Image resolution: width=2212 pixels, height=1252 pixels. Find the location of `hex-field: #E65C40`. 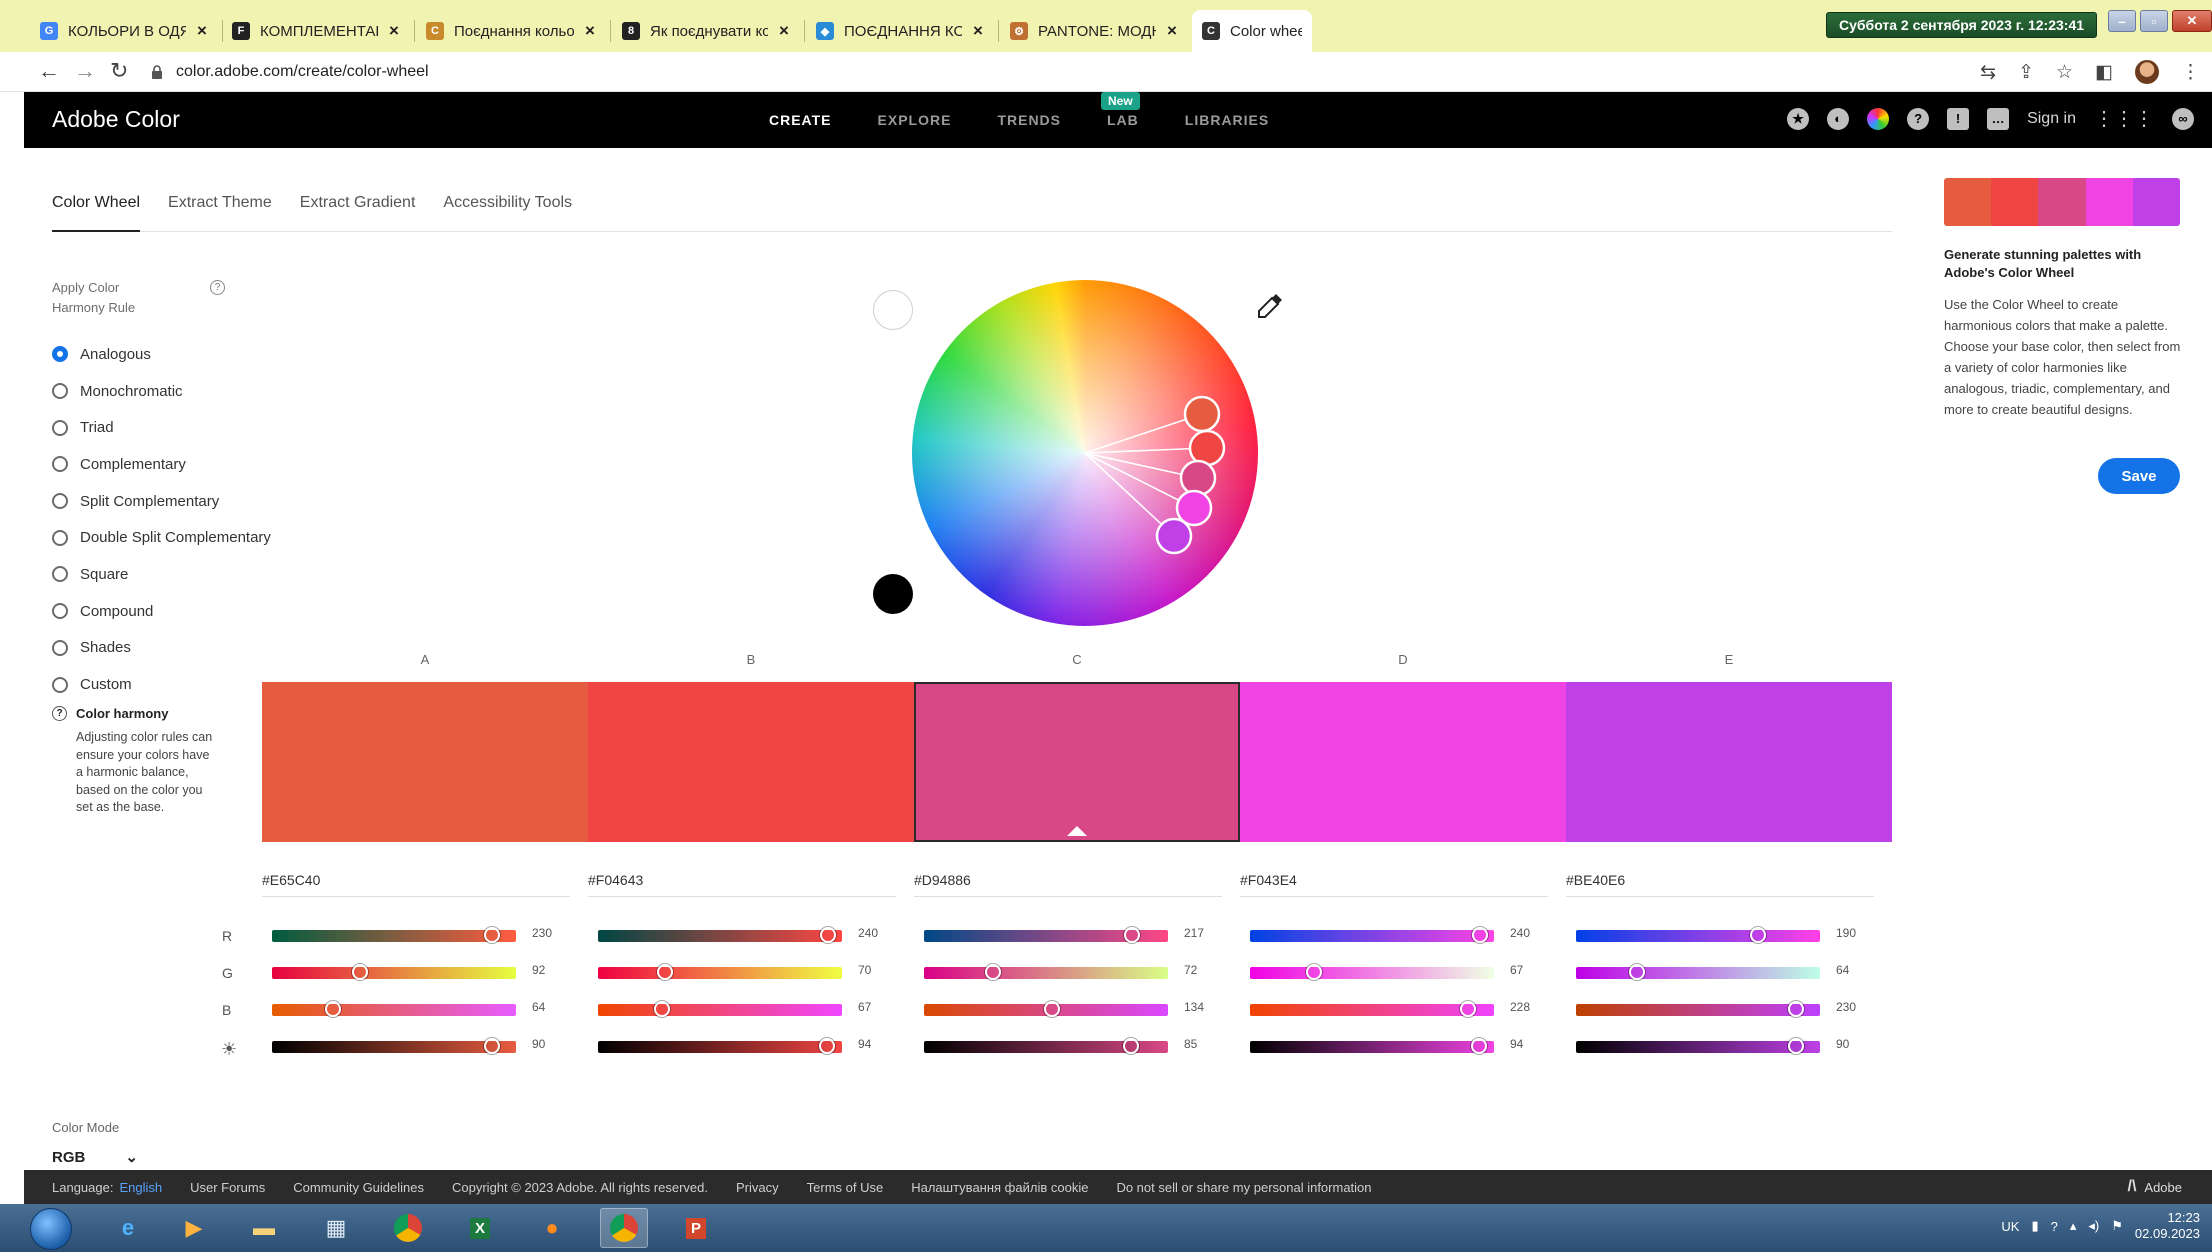

hex-field: #E65C40 is located at coordinates (416, 884).